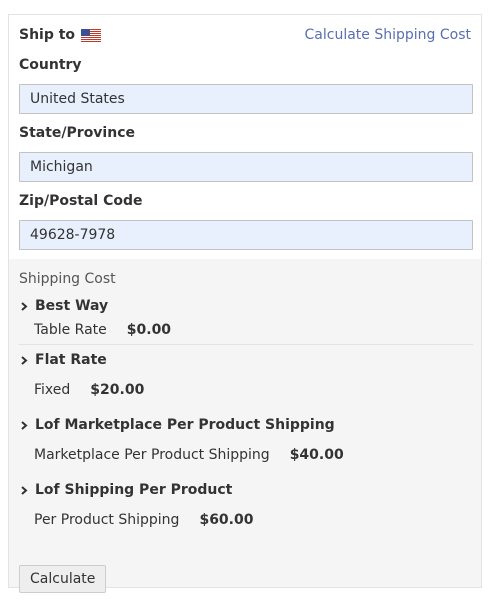 This screenshot has height=602, width=502. Describe the element at coordinates (70, 330) in the screenshot. I see `rate-label: Table Rate` at that location.